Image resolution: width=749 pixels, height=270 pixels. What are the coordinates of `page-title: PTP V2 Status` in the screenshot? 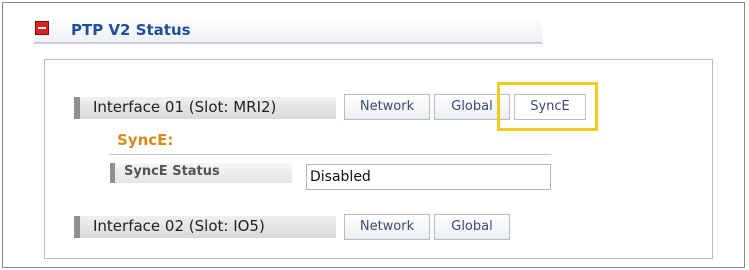 It's located at (131, 30).